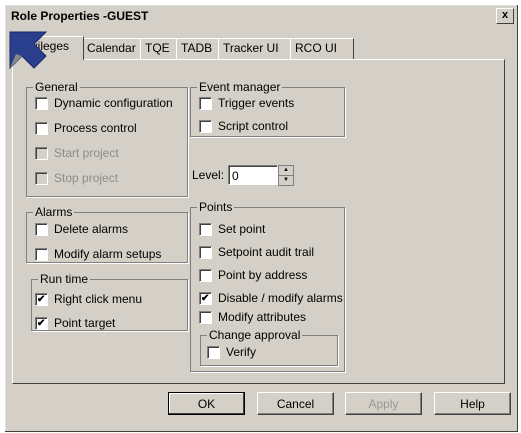 The image size is (521, 433). I want to click on trigger-events-checkbox: Trigger events, so click(246, 103).